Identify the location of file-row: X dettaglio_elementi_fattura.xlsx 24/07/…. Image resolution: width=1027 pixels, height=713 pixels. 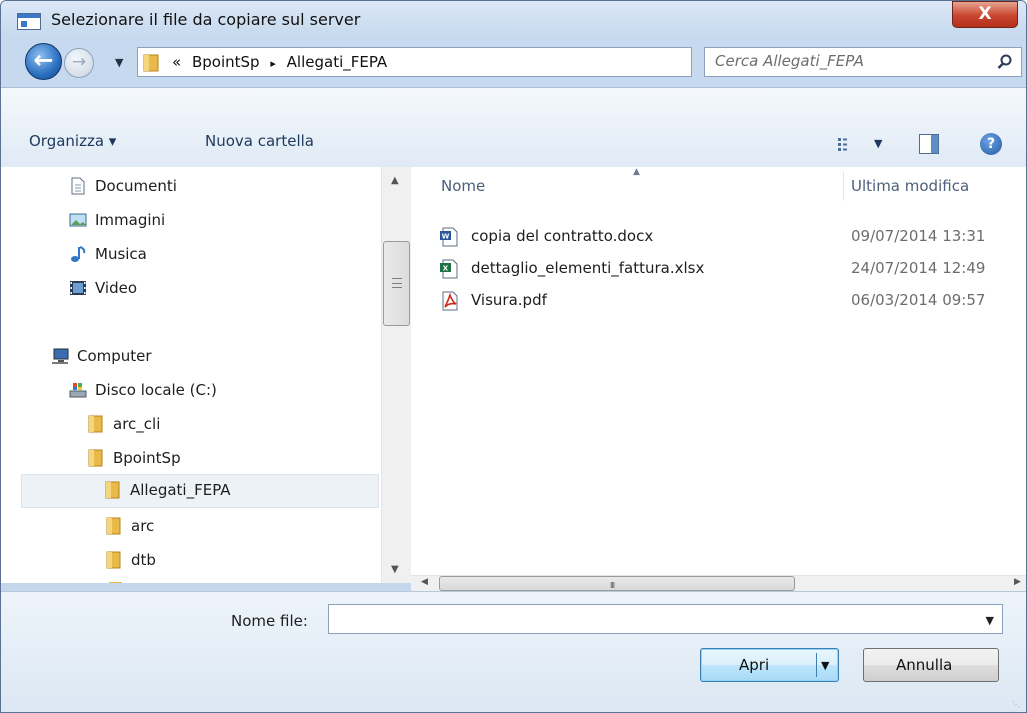
(718, 269).